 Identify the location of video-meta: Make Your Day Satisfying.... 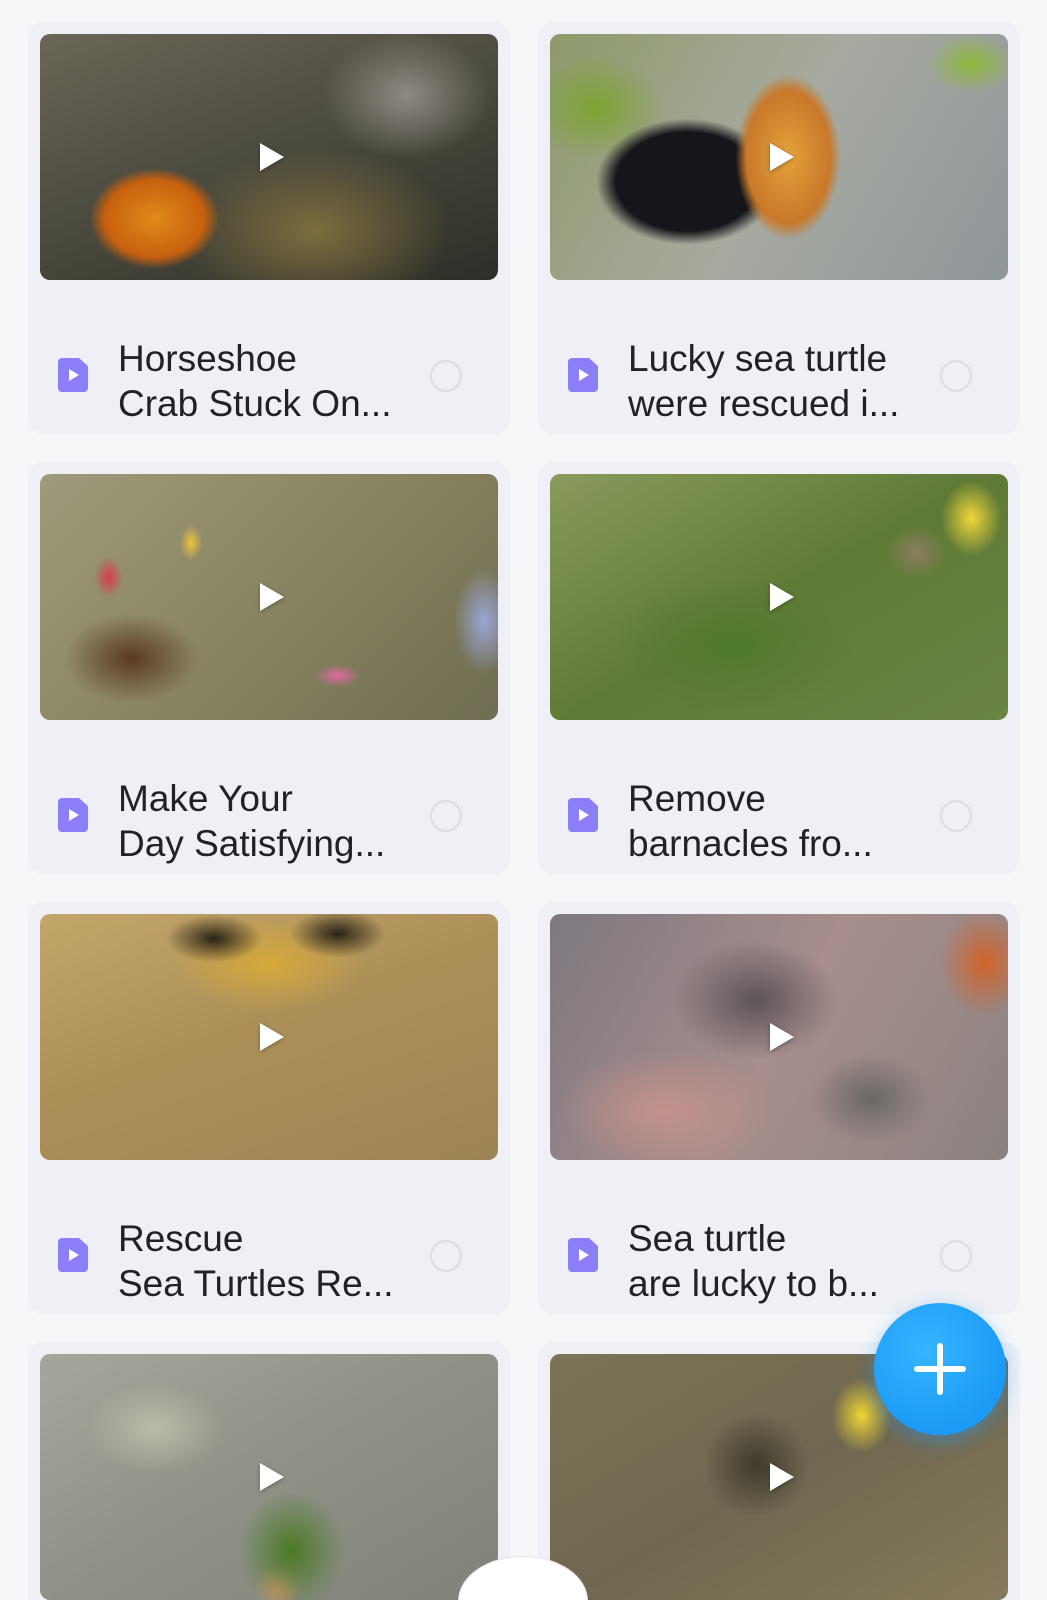
(269, 797).